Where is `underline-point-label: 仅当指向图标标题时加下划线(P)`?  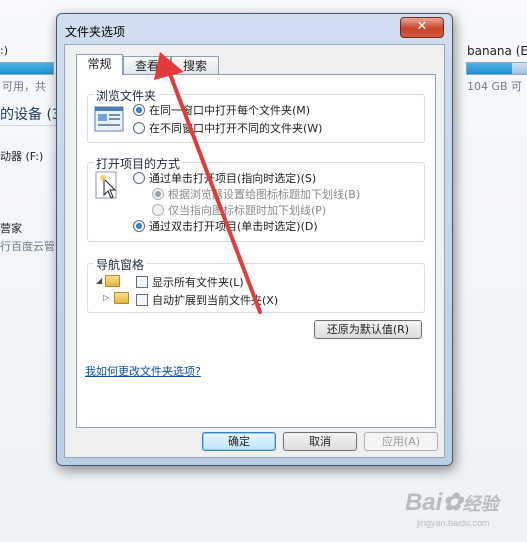
underline-point-label: 仅当指向图标标题时加下划线(P) is located at coordinates (247, 210).